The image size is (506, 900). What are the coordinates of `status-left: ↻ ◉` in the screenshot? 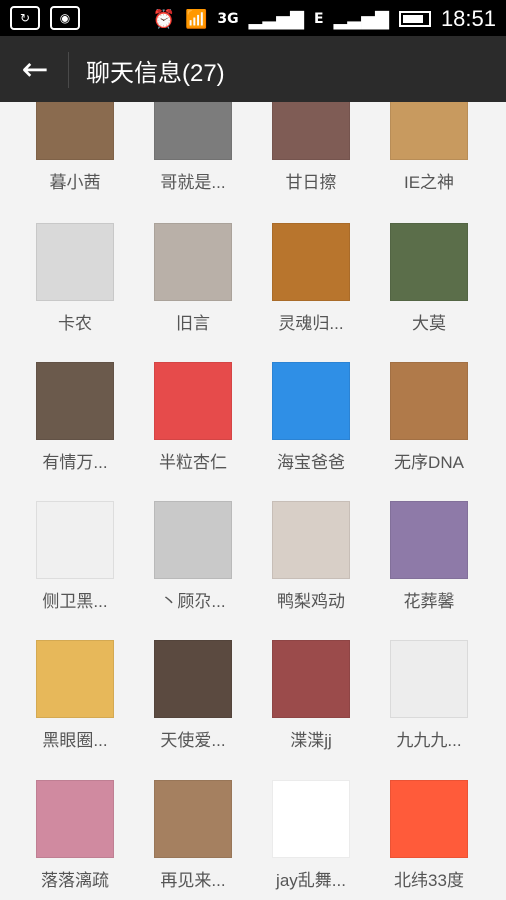 It's located at (45, 18).